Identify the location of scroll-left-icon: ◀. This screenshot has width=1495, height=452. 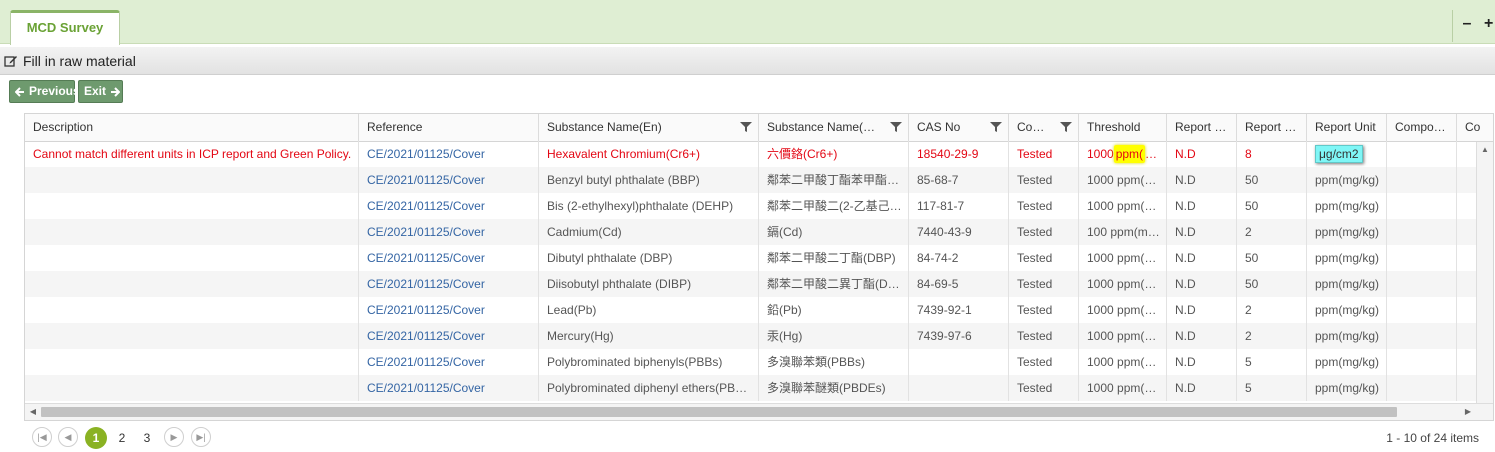
(33, 412).